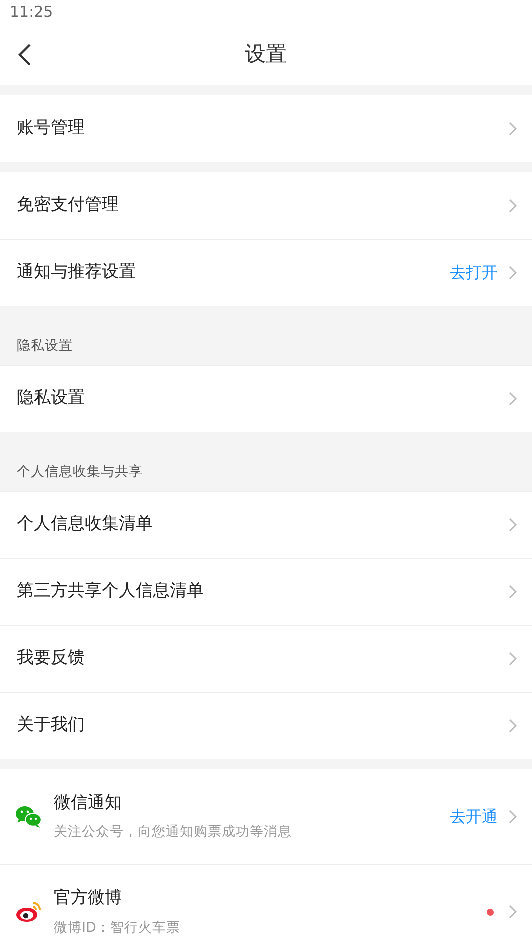 The image size is (532, 947). Describe the element at coordinates (77, 272) in the screenshot. I see `row-label: 通知与推荐设置` at that location.